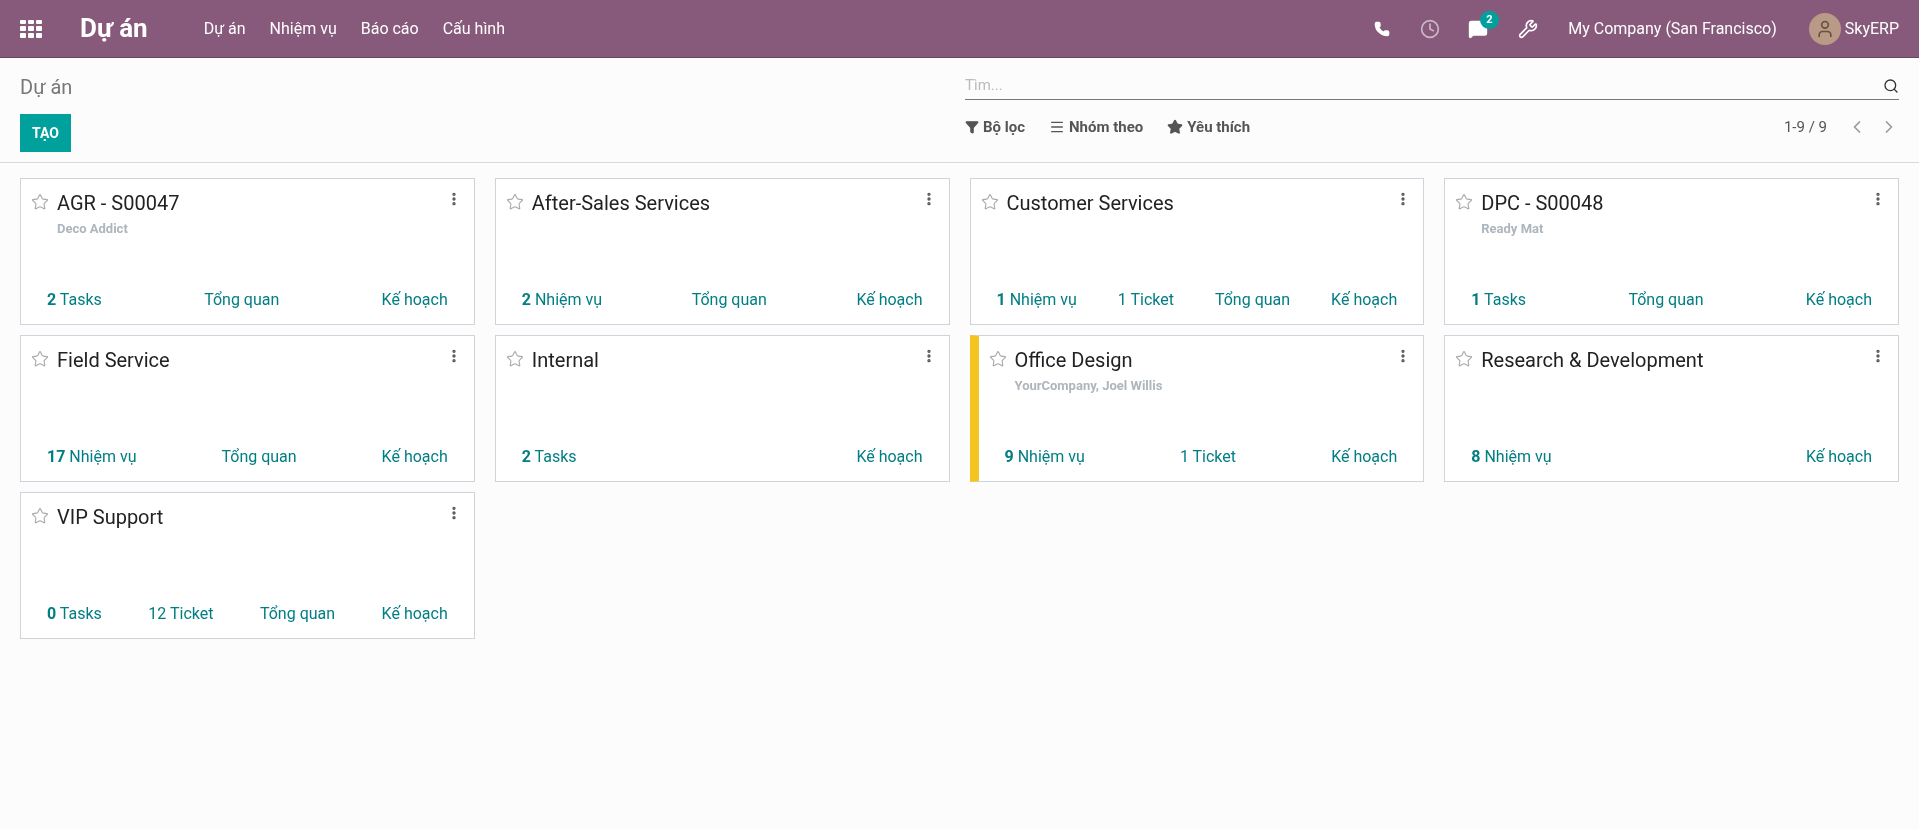  What do you see at coordinates (303, 28) in the screenshot?
I see `menu-item: Nhiệm vụ` at bounding box center [303, 28].